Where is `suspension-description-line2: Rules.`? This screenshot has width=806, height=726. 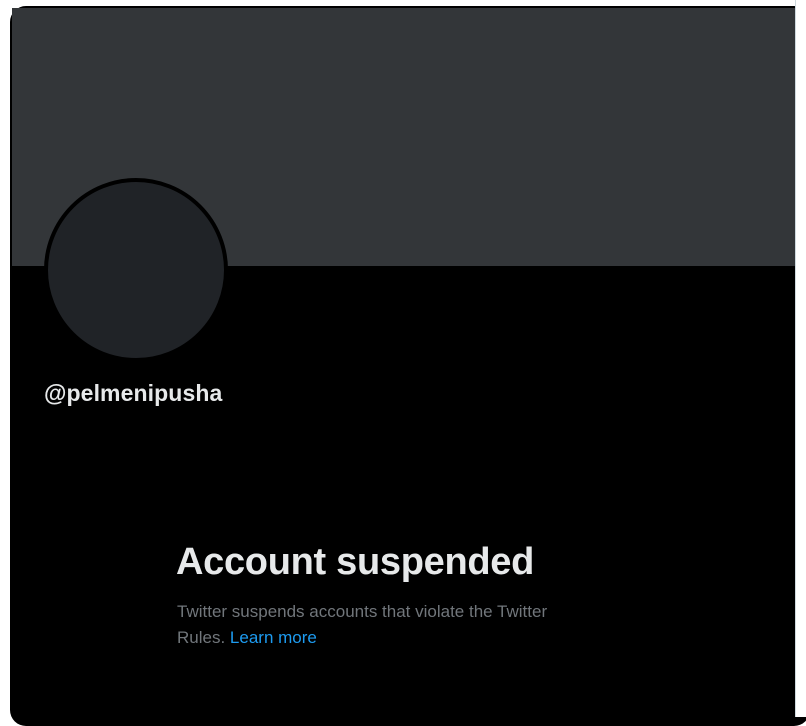
suspension-description-line2: Rules. is located at coordinates (201, 637).